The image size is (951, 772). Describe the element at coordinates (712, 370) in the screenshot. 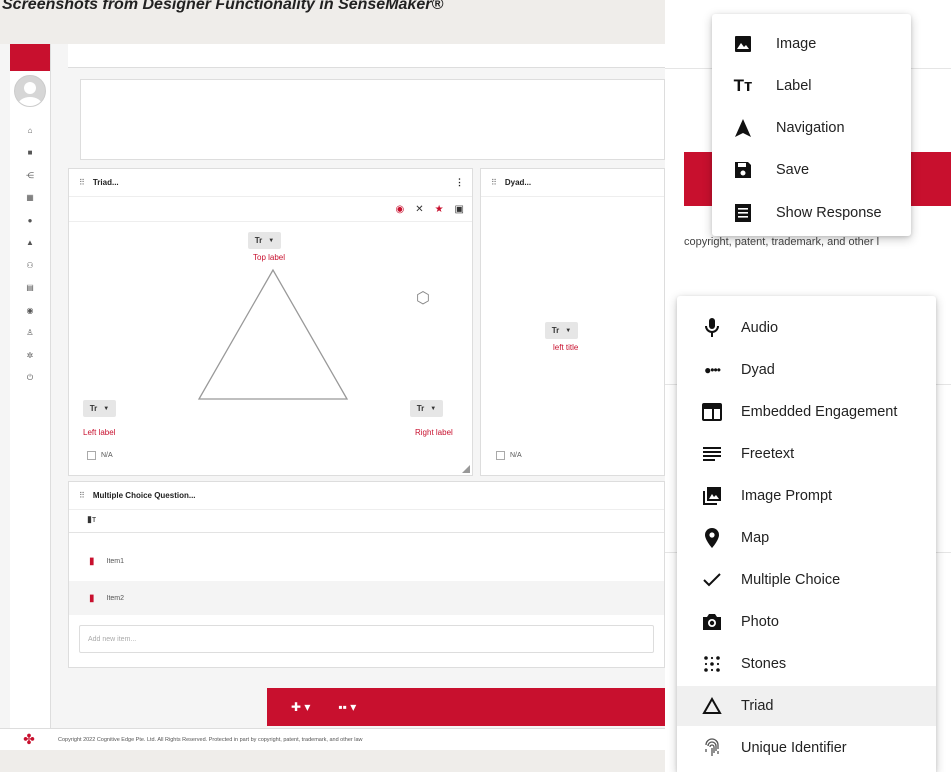

I see `dyad-icon: ●•••` at that location.